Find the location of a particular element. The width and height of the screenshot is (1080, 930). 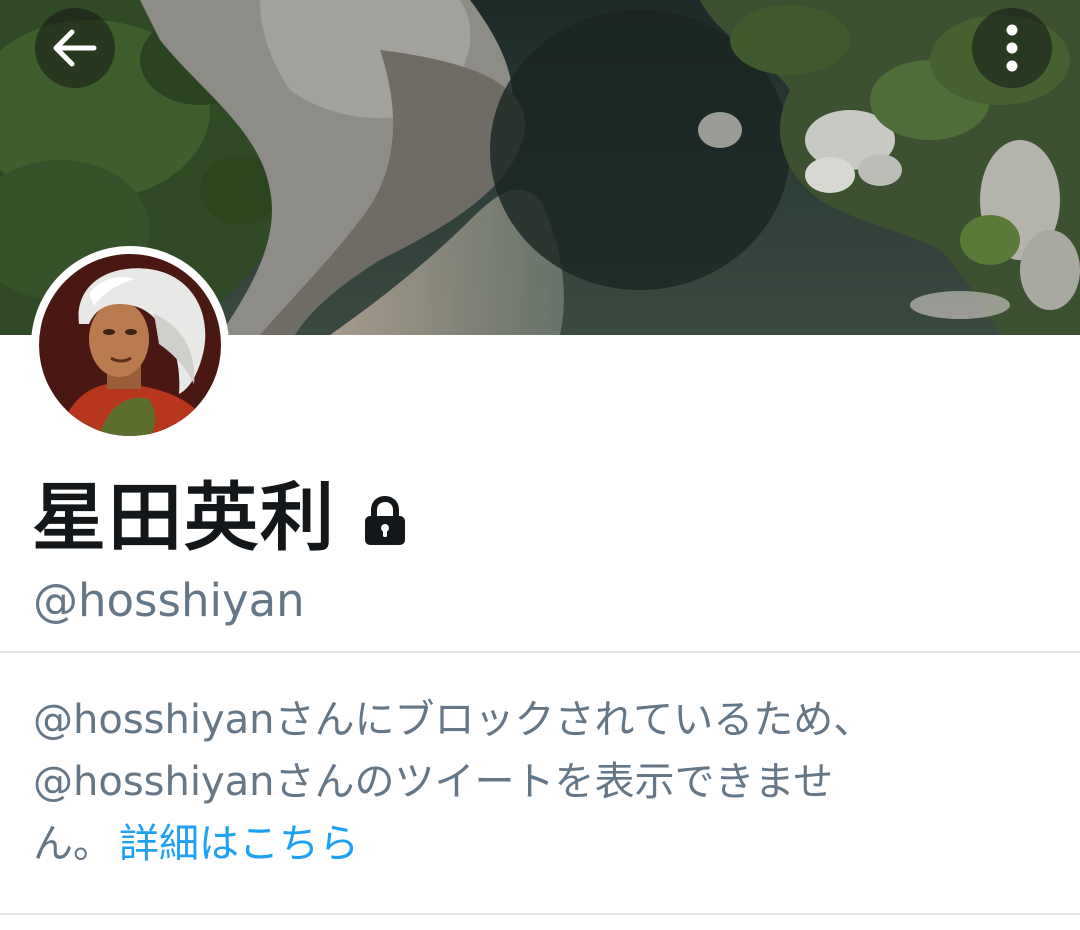

more-vertical-icon is located at coordinates (1012, 48).